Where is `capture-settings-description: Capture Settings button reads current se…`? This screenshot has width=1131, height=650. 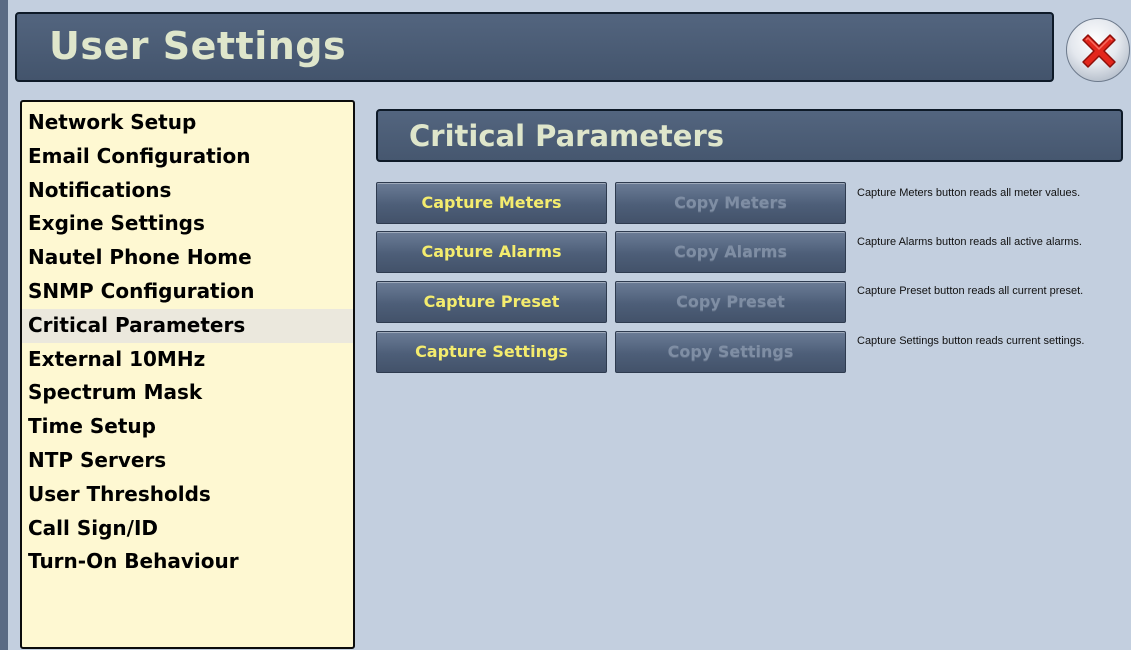 capture-settings-description: Capture Settings button reads current se… is located at coordinates (971, 341).